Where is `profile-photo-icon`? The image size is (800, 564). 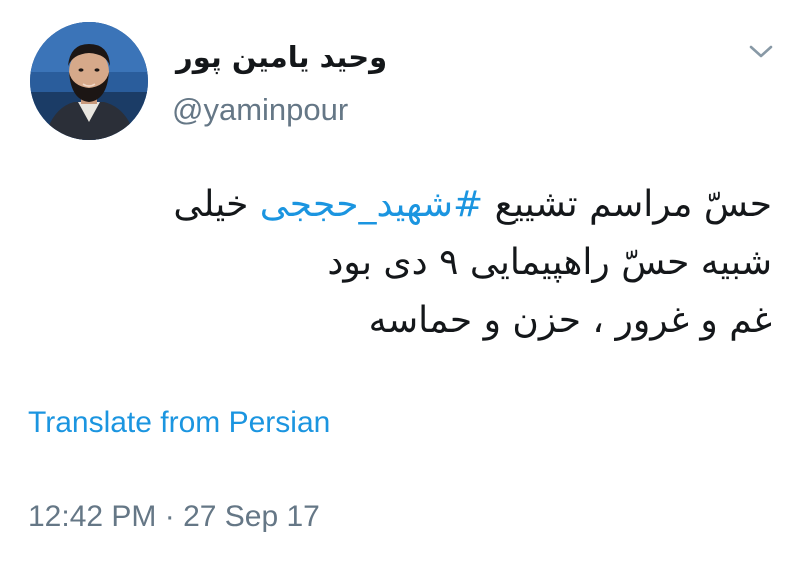
profile-photo-icon is located at coordinates (89, 81).